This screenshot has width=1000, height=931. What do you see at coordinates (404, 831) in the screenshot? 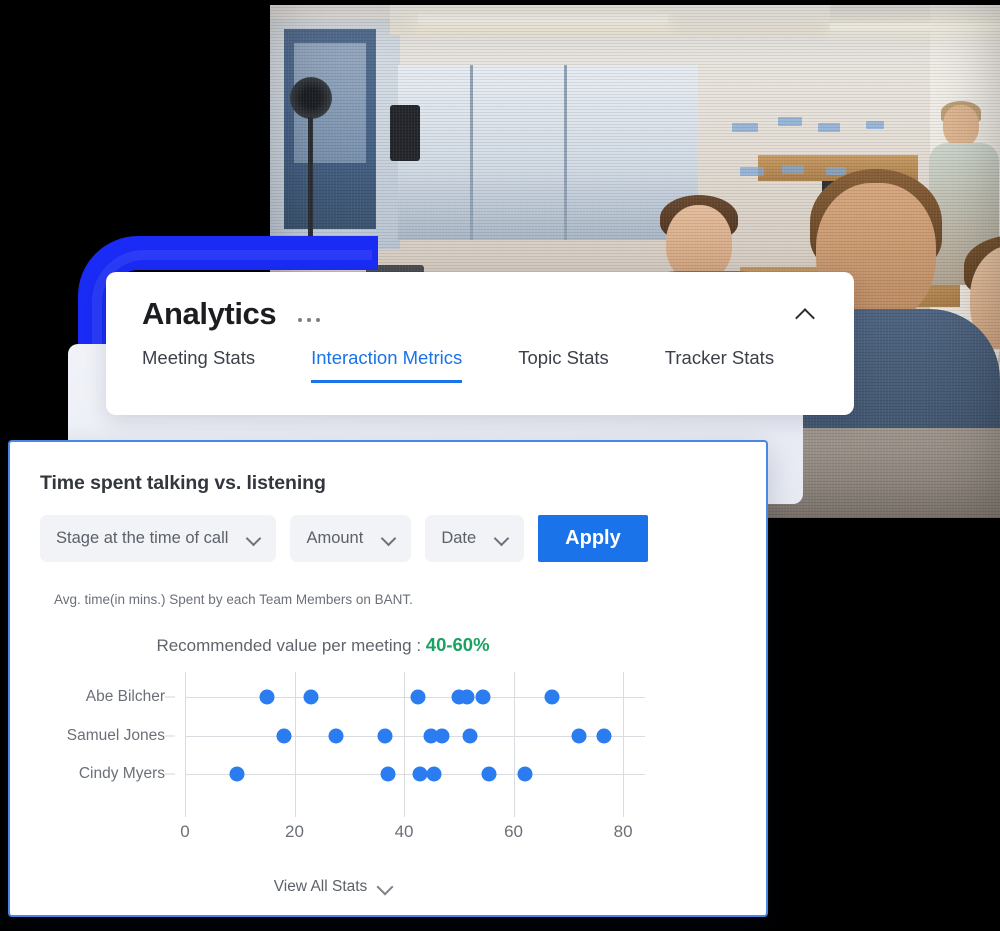
I see `x-axis-tick-label: 40` at bounding box center [404, 831].